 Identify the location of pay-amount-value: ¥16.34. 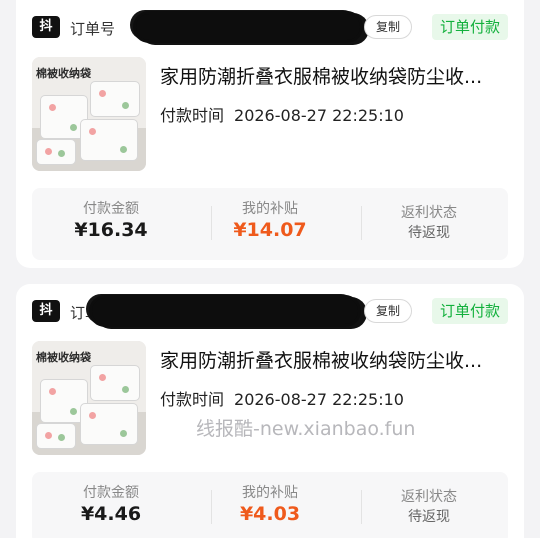
(111, 230).